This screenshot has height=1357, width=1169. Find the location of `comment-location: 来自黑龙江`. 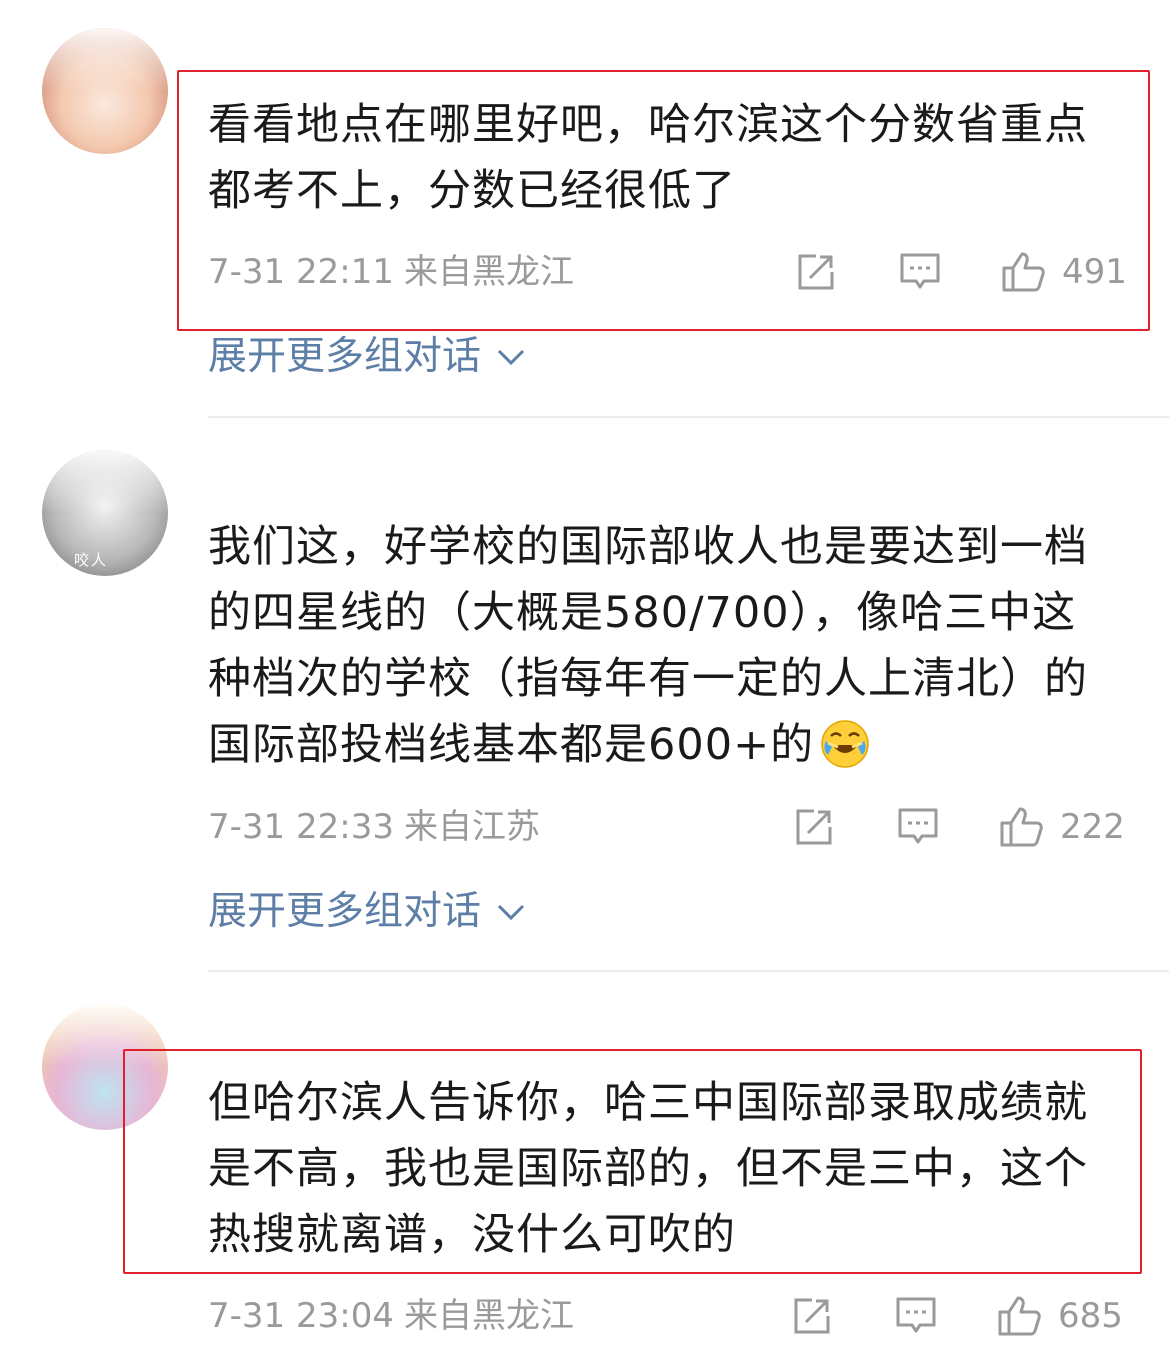

comment-location: 来自黑龙江 is located at coordinates (488, 1316).